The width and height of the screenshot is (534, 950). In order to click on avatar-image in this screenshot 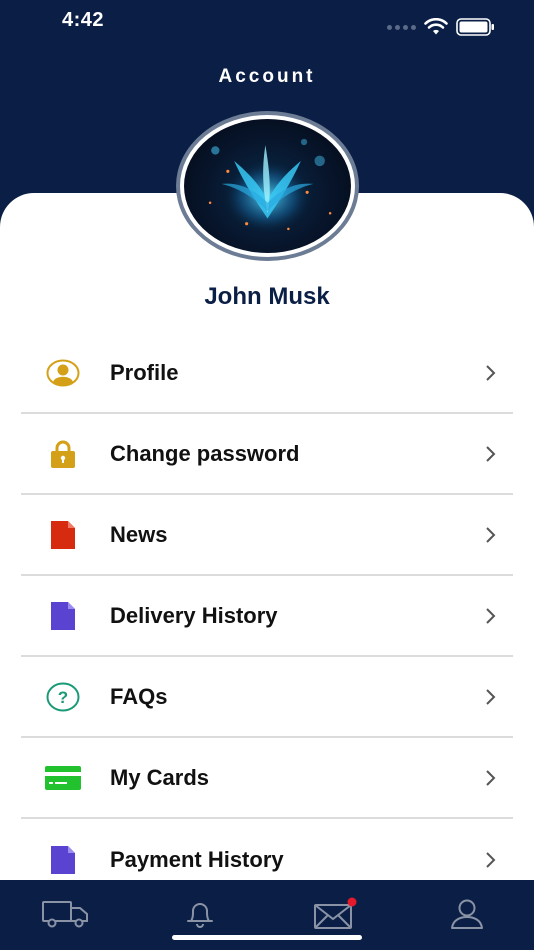, I will do `click(267, 186)`.